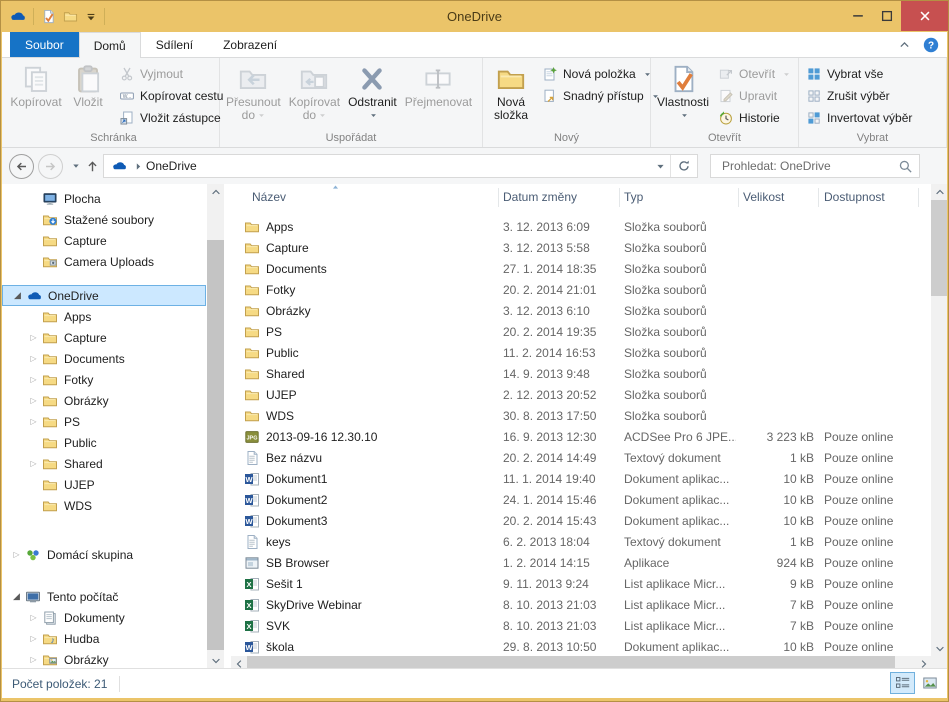 Image resolution: width=949 pixels, height=702 pixels. What do you see at coordinates (660, 166) in the screenshot?
I see `address-history-dropdown` at bounding box center [660, 166].